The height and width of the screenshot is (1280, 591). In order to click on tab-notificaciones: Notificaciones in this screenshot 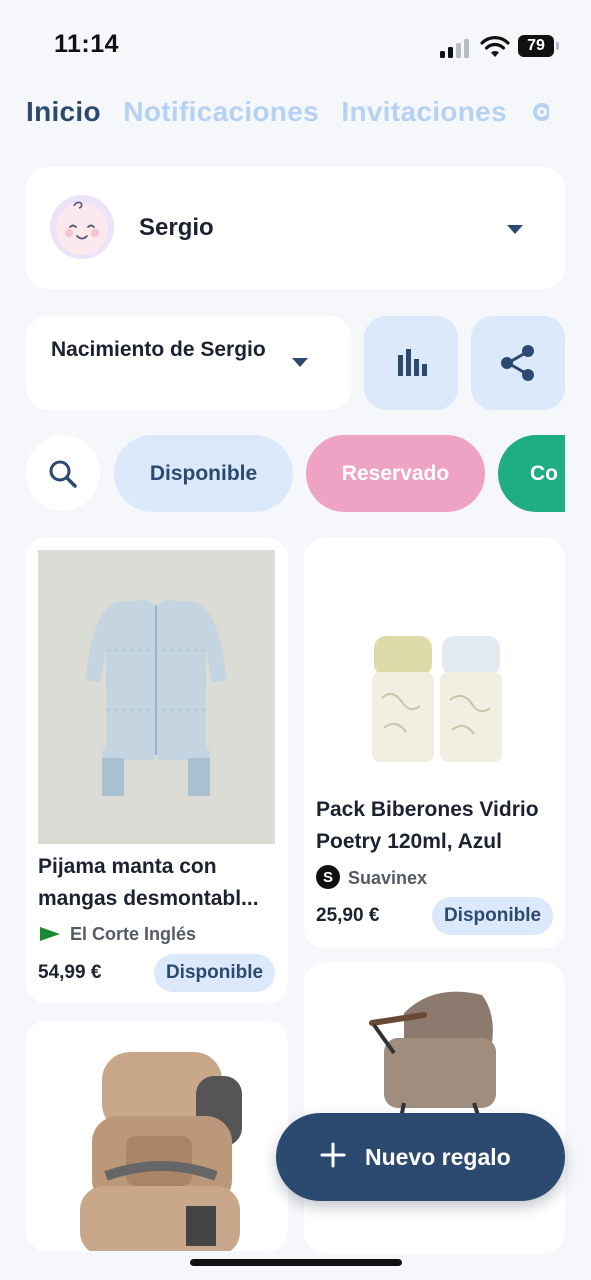, I will do `click(221, 112)`.